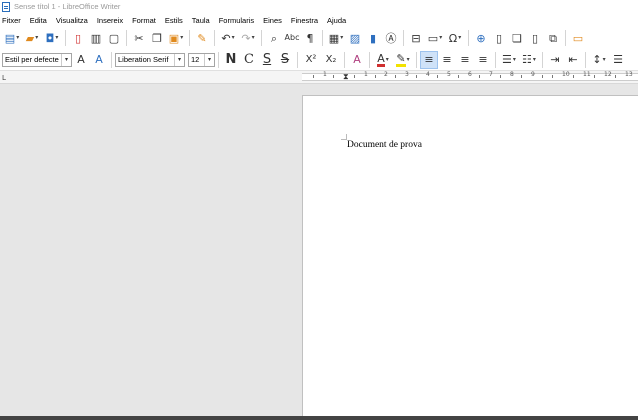 The height and width of the screenshot is (420, 638). What do you see at coordinates (465, 60) in the screenshot?
I see `align-right-icon: ≡` at bounding box center [465, 60].